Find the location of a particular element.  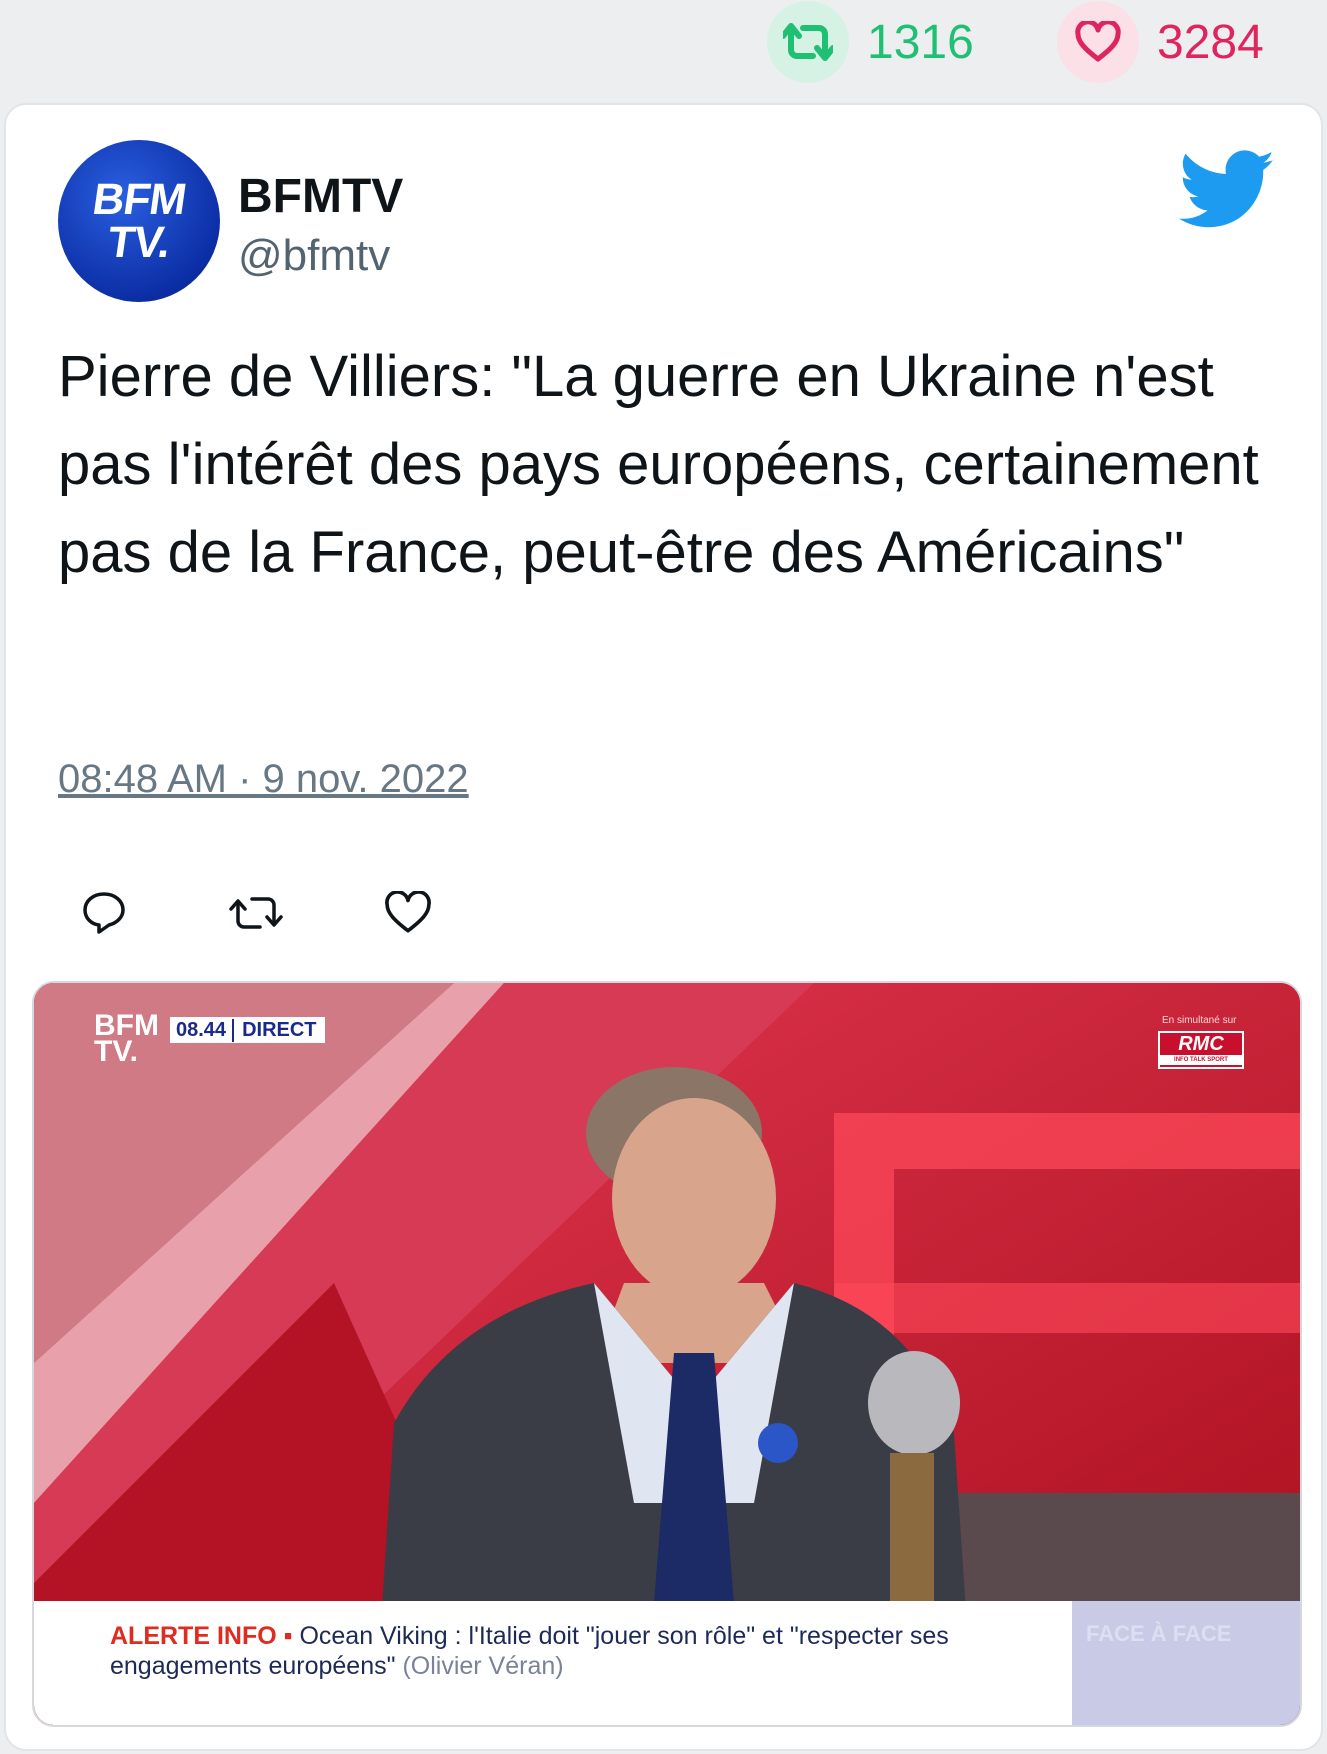

retweet-count: 1316 is located at coordinates (920, 42).